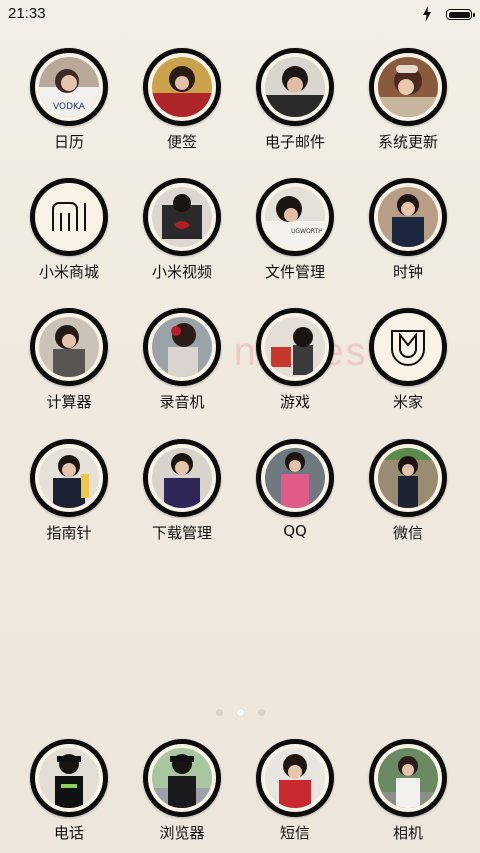 The image size is (480, 853). I want to click on app-label: 微信, so click(407, 533).